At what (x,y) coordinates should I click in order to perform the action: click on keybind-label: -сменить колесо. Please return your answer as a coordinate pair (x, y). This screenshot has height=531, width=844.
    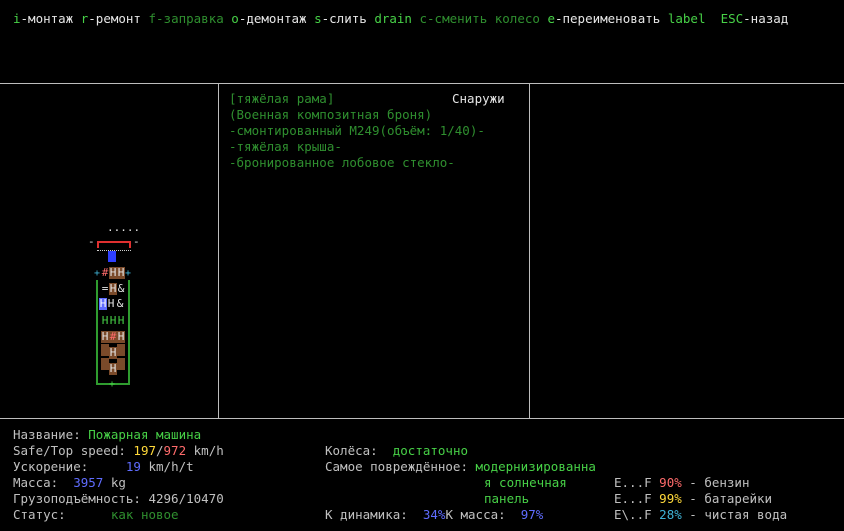
    Looking at the image, I should click on (483, 18).